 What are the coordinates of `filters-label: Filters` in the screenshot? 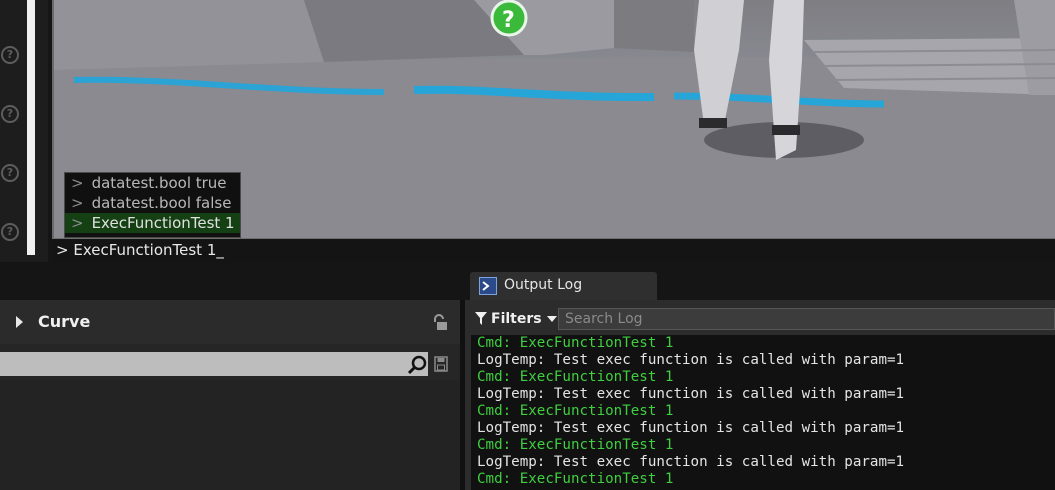 It's located at (516, 319).